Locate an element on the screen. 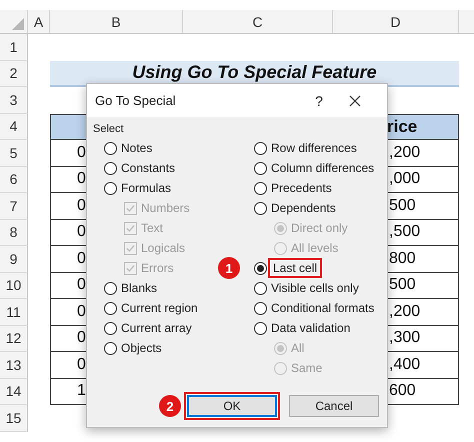  option-label: Notes is located at coordinates (136, 148).